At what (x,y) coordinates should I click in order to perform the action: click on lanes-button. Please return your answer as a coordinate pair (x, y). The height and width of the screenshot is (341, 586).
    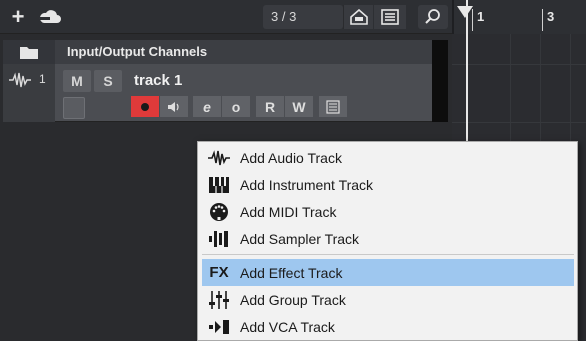
    Looking at the image, I should click on (333, 106).